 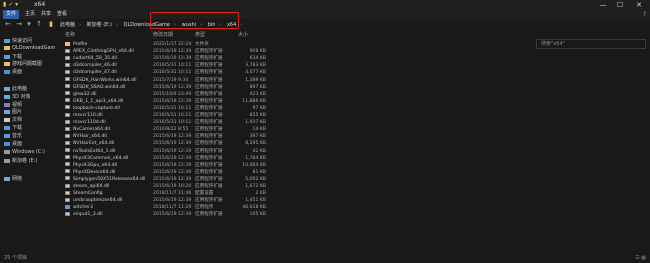 I want to click on file-size: 2 KB, so click(x=260, y=194).